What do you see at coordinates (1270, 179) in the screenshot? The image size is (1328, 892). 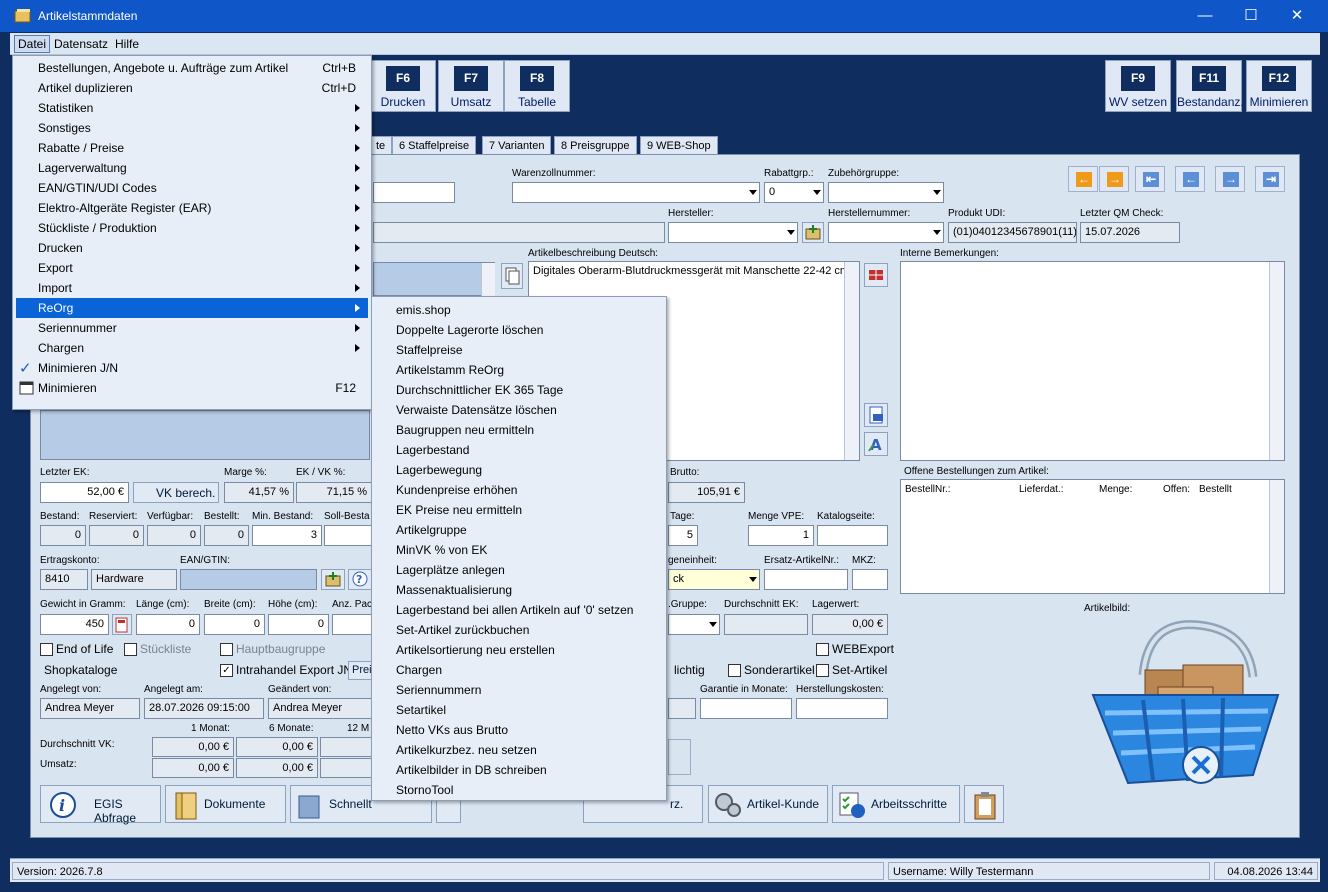 I see `nav-last-button: ⇥` at bounding box center [1270, 179].